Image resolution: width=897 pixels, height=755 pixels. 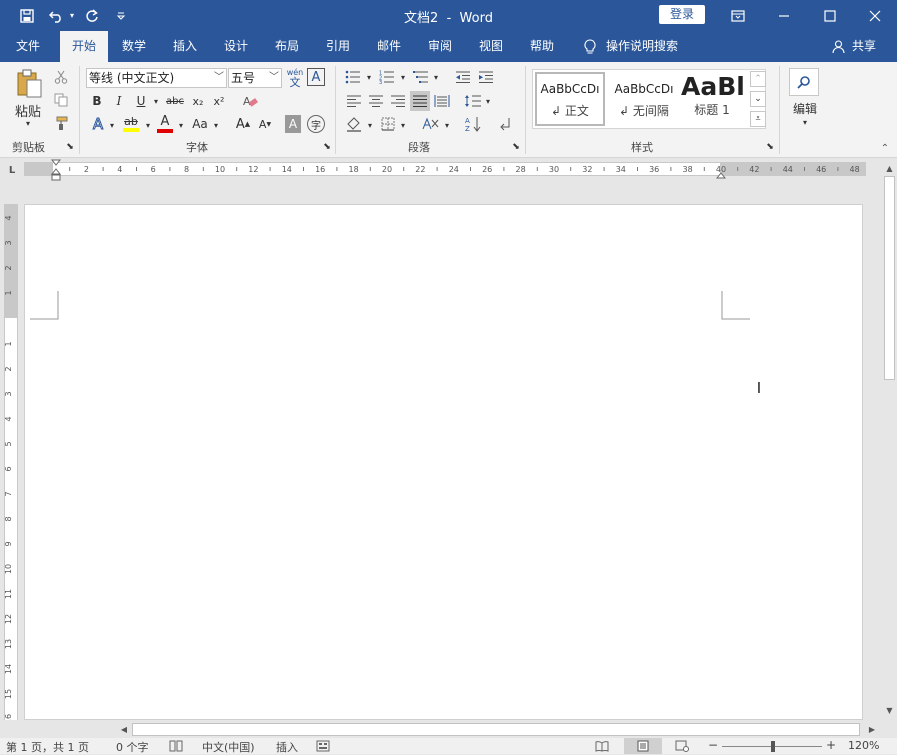 What do you see at coordinates (327, 147) in the screenshot?
I see `font-dialog-launcher-icon: ⬊` at bounding box center [327, 147].